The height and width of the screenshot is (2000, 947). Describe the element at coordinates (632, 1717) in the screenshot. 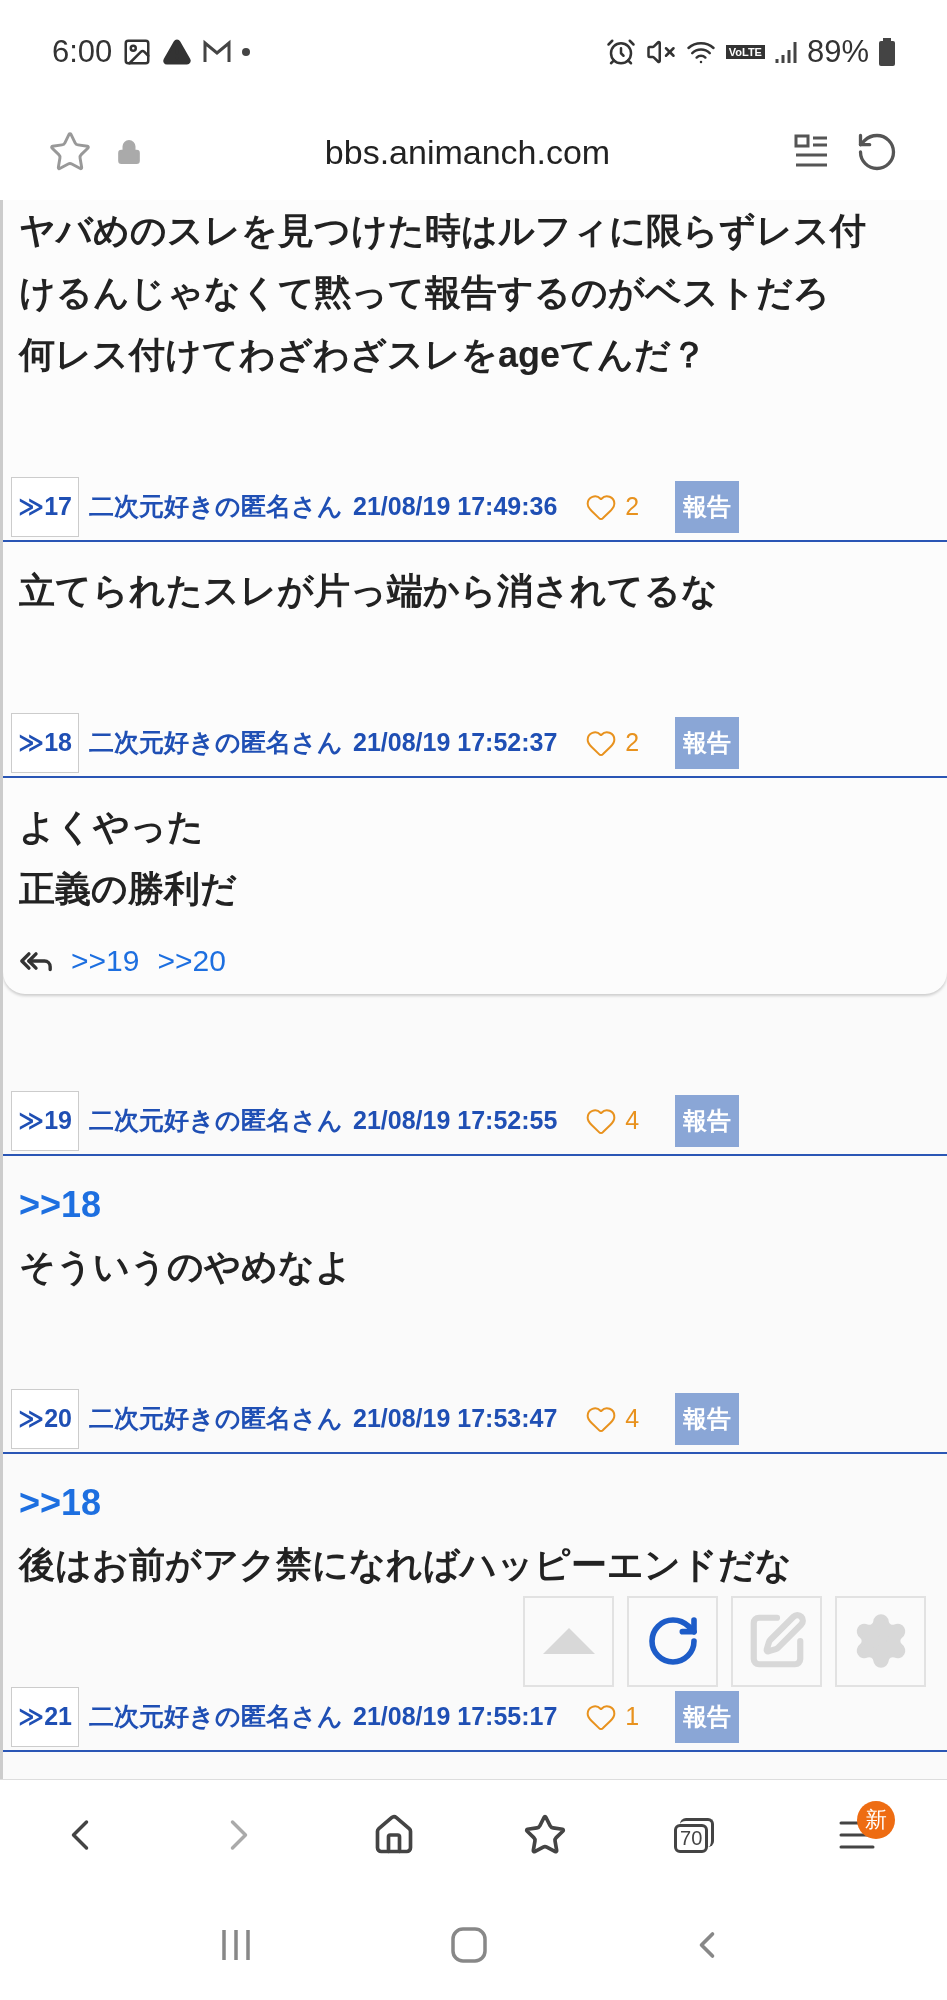

I see `like-count: 1` at that location.